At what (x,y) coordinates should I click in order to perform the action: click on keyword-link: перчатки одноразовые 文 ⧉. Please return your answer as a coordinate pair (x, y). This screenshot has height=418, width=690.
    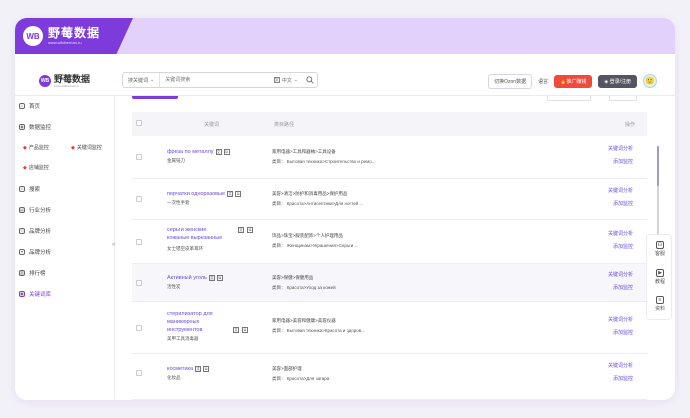
    Looking at the image, I should click on (204, 194).